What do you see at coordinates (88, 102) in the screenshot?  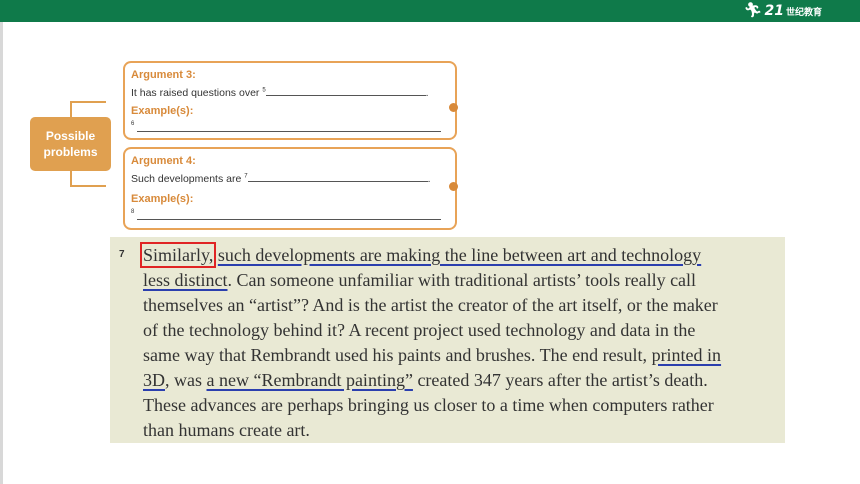 I see `connector-top-branch` at bounding box center [88, 102].